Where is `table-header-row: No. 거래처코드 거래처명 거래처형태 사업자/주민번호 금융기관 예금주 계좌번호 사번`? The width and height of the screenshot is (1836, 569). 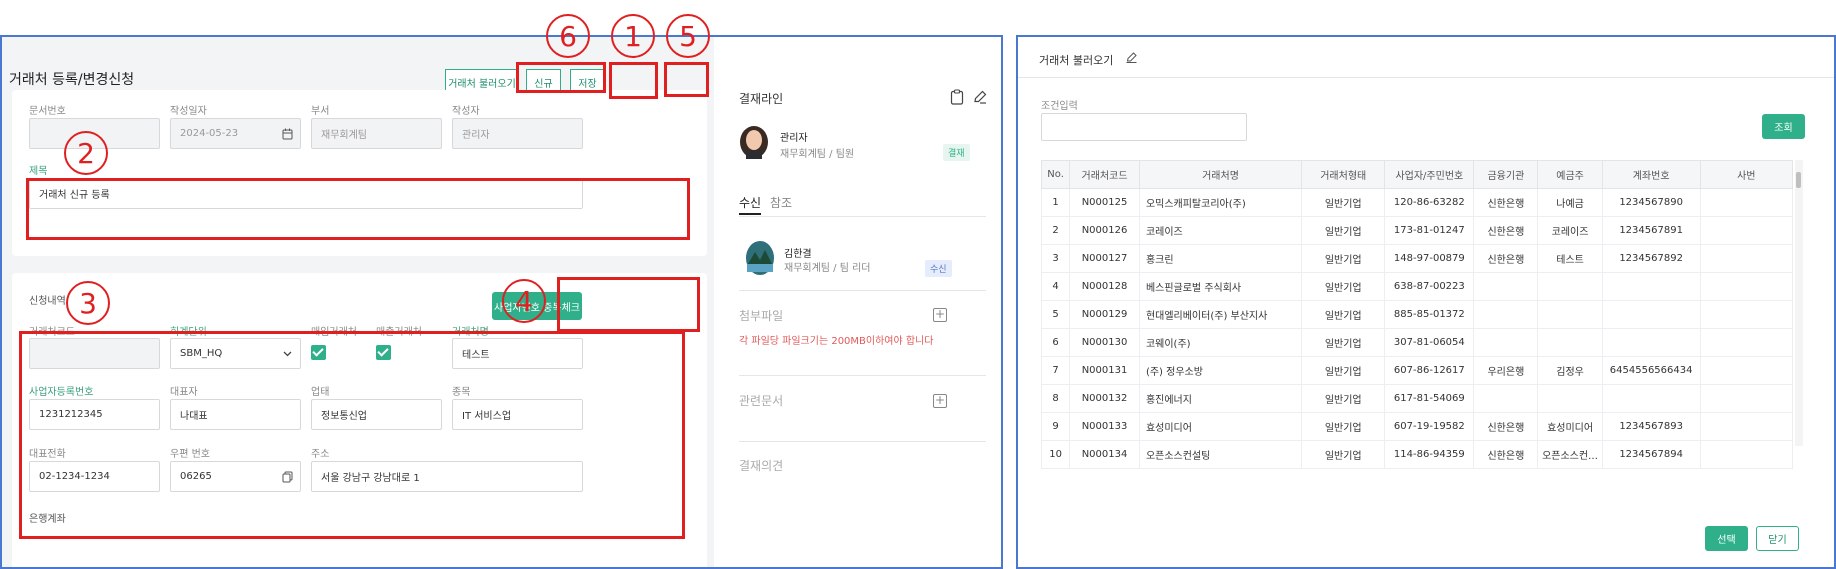
table-header-row: No. 거래처코드 거래처명 거래처형태 사업자/주민번호 금융기관 예금주 계좌번호 사번 is located at coordinates (1417, 174).